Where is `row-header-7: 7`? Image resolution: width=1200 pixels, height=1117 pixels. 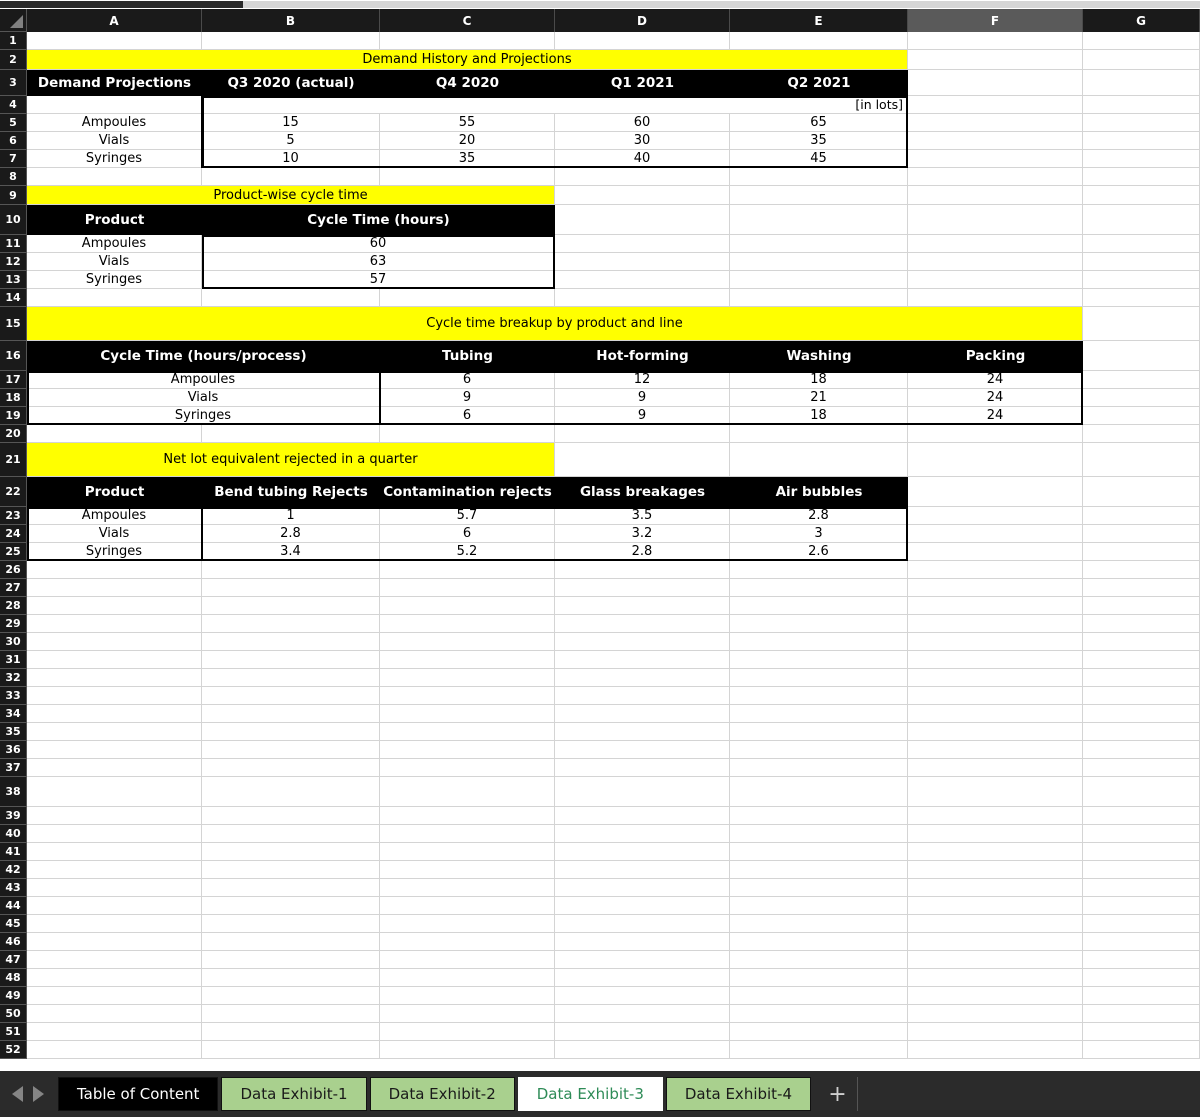
row-header-7: 7 is located at coordinates (13, 159).